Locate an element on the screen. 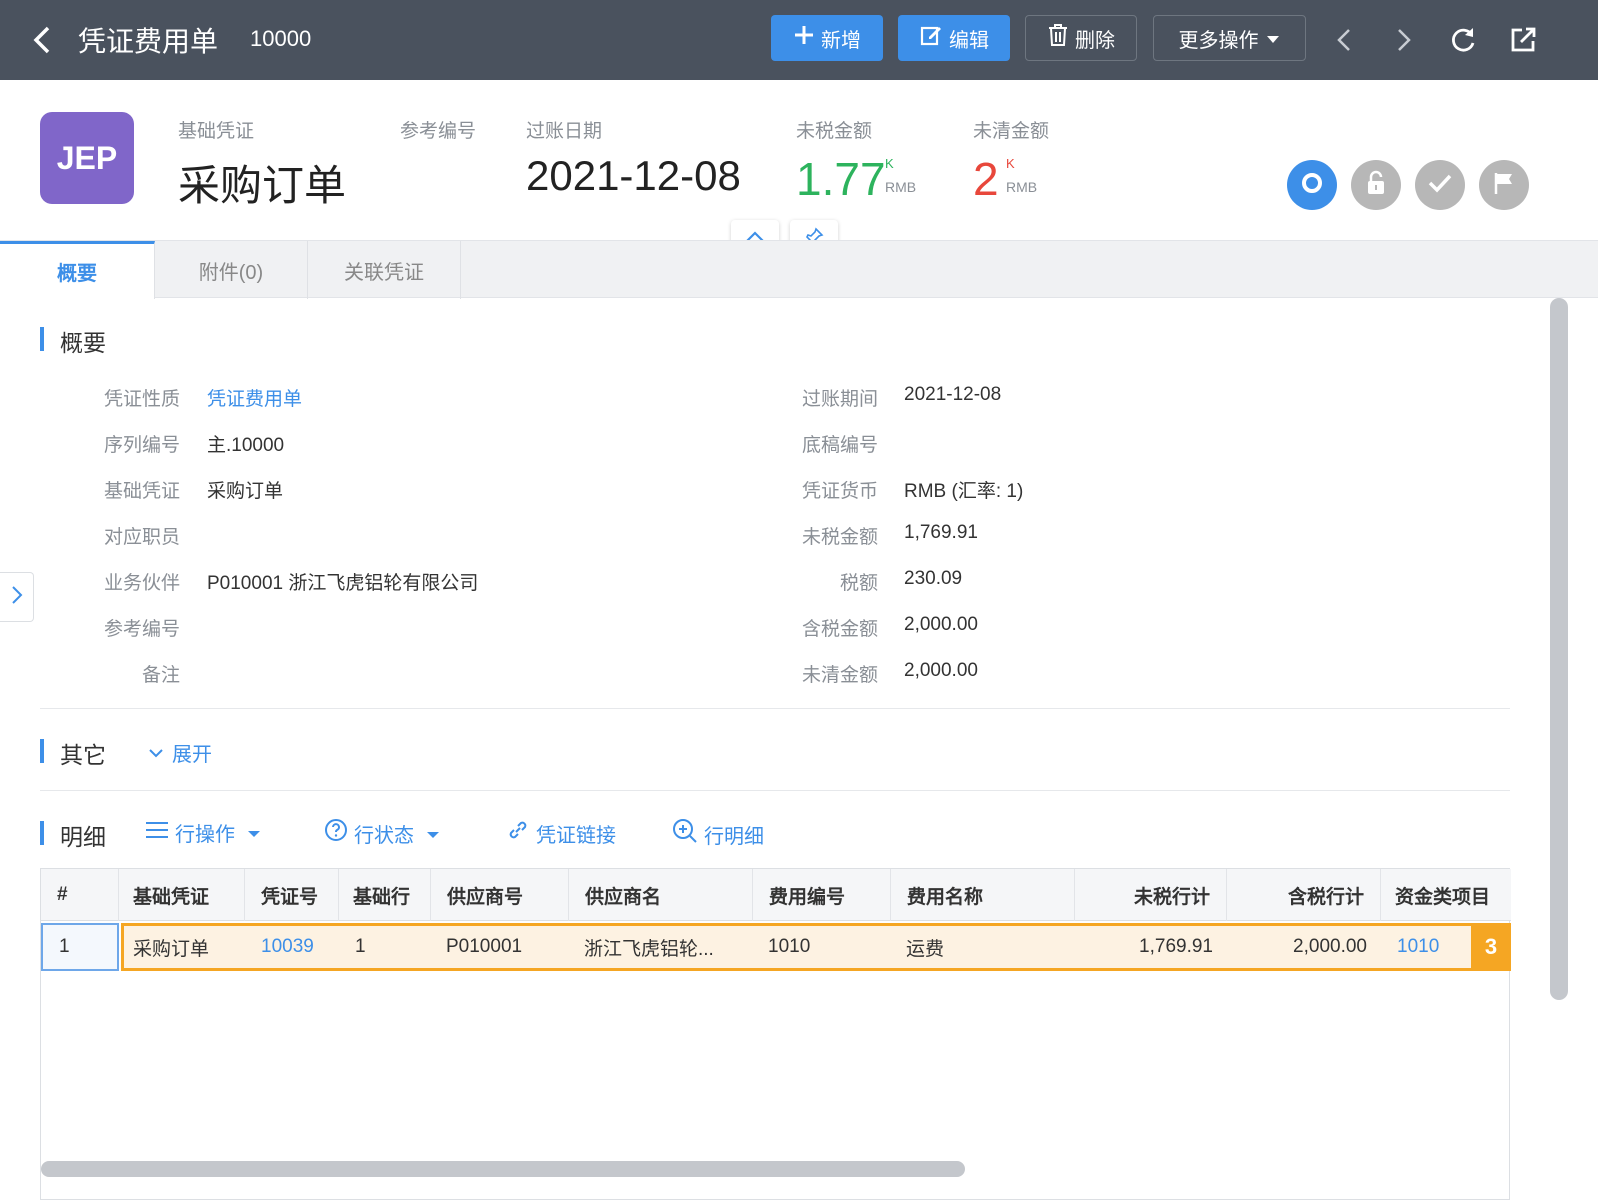 This screenshot has width=1598, height=1200. doc-link-label: 凭证链接 is located at coordinates (576, 835).